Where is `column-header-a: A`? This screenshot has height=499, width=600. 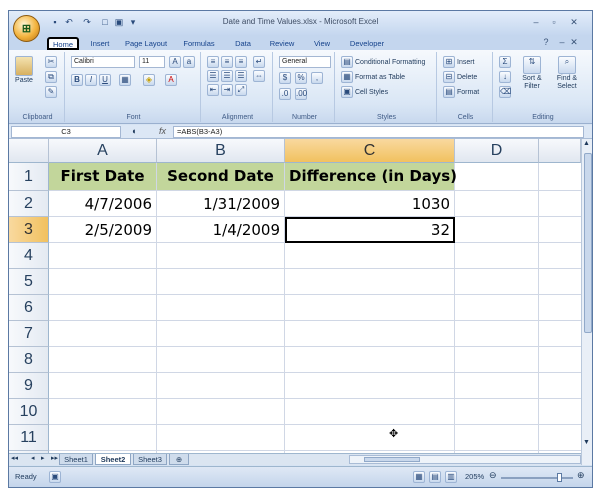
column-header-a: A is located at coordinates (103, 151).